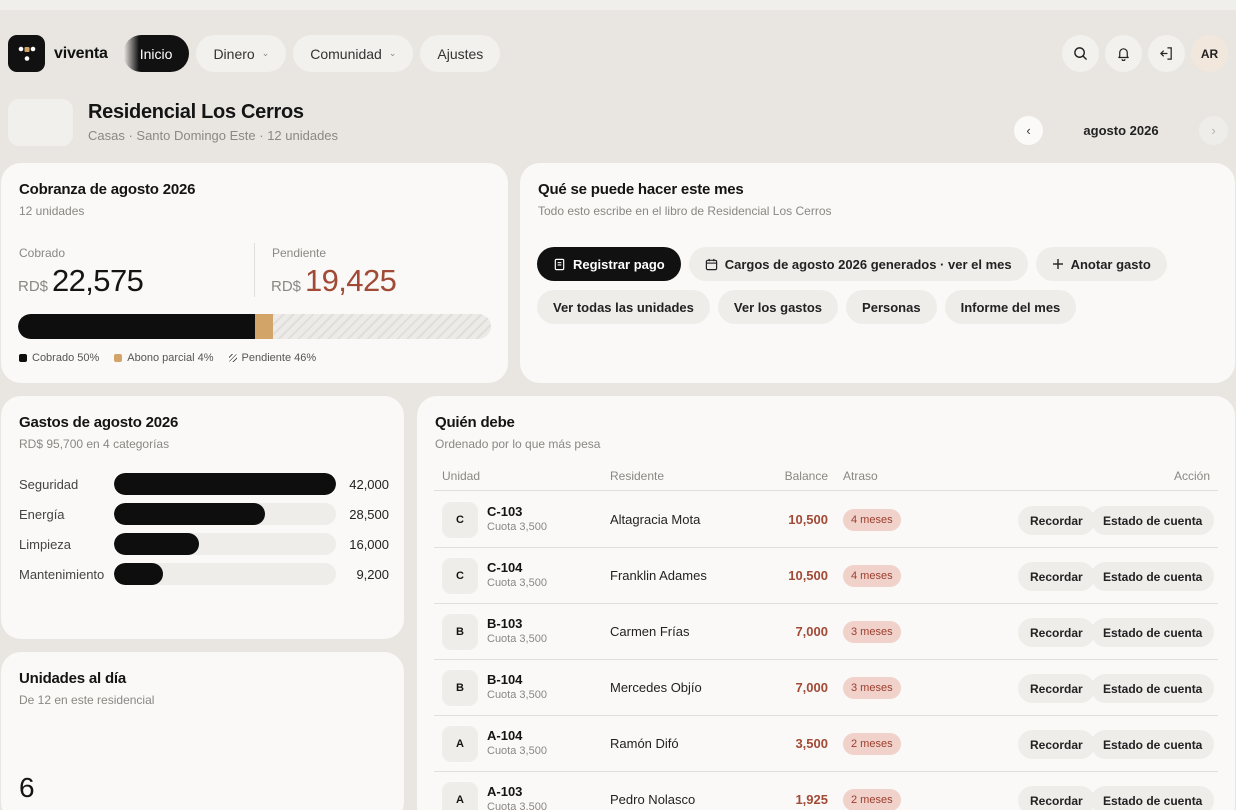 The width and height of the screenshot is (1236, 810). What do you see at coordinates (559, 264) in the screenshot?
I see `receipt-icon` at bounding box center [559, 264].